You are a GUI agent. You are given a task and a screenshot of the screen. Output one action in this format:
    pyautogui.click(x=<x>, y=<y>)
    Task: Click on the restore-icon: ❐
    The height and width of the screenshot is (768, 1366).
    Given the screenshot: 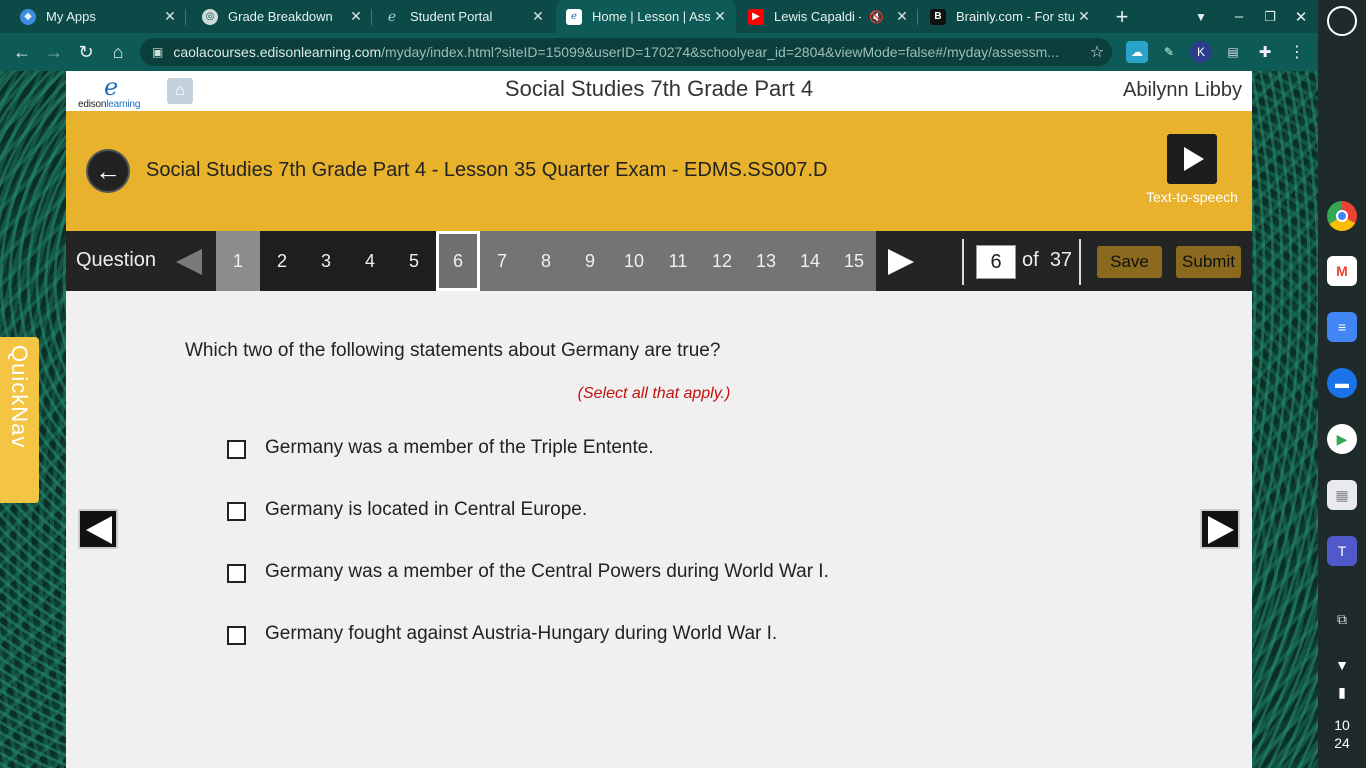 What is the action you would take?
    pyautogui.click(x=1270, y=16)
    